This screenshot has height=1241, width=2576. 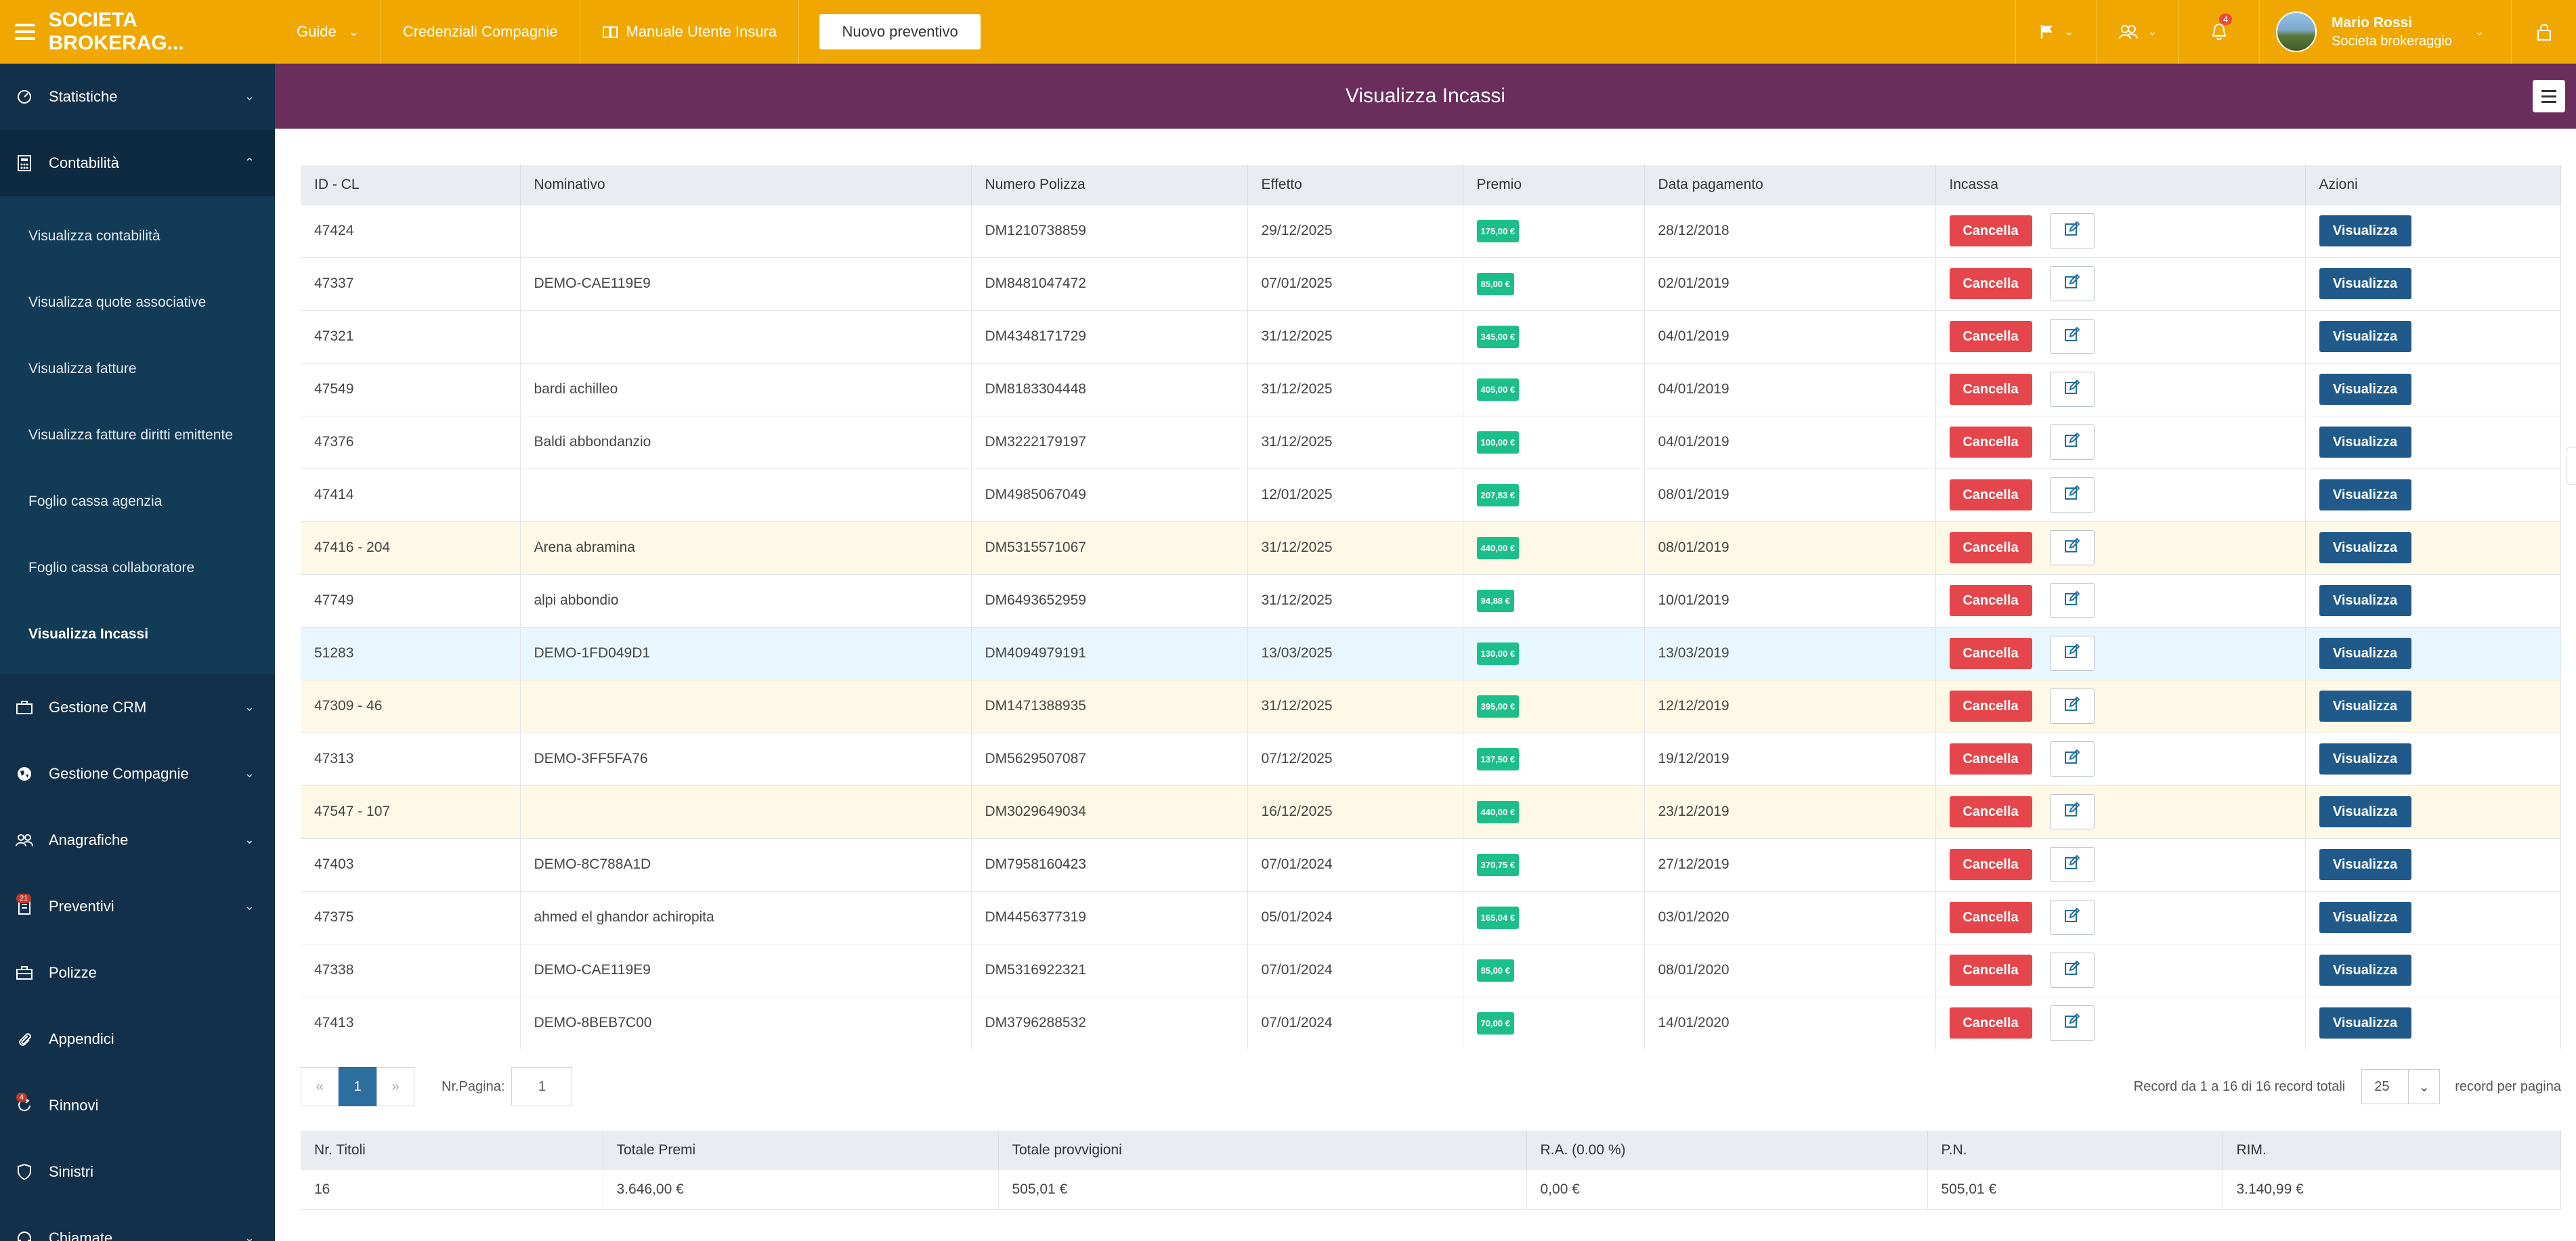 What do you see at coordinates (137, 302) in the screenshot?
I see `sidebar-subitem-quote-associative: Visualizza quote associative` at bounding box center [137, 302].